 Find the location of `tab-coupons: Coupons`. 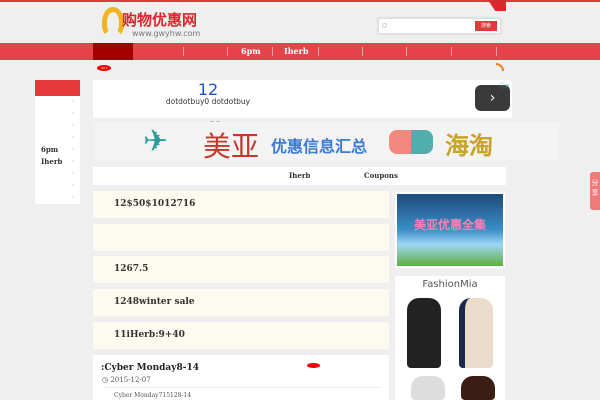

tab-coupons: Coupons is located at coordinates (381, 175).